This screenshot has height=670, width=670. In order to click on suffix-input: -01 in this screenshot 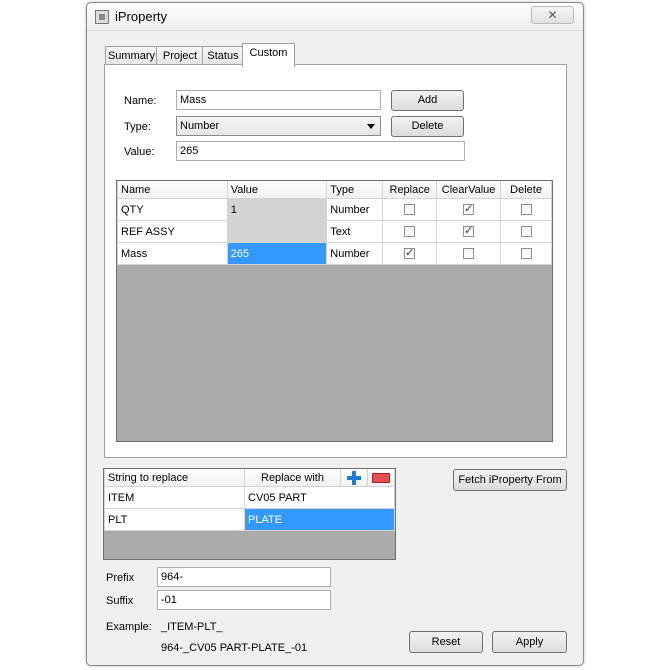, I will do `click(244, 600)`.